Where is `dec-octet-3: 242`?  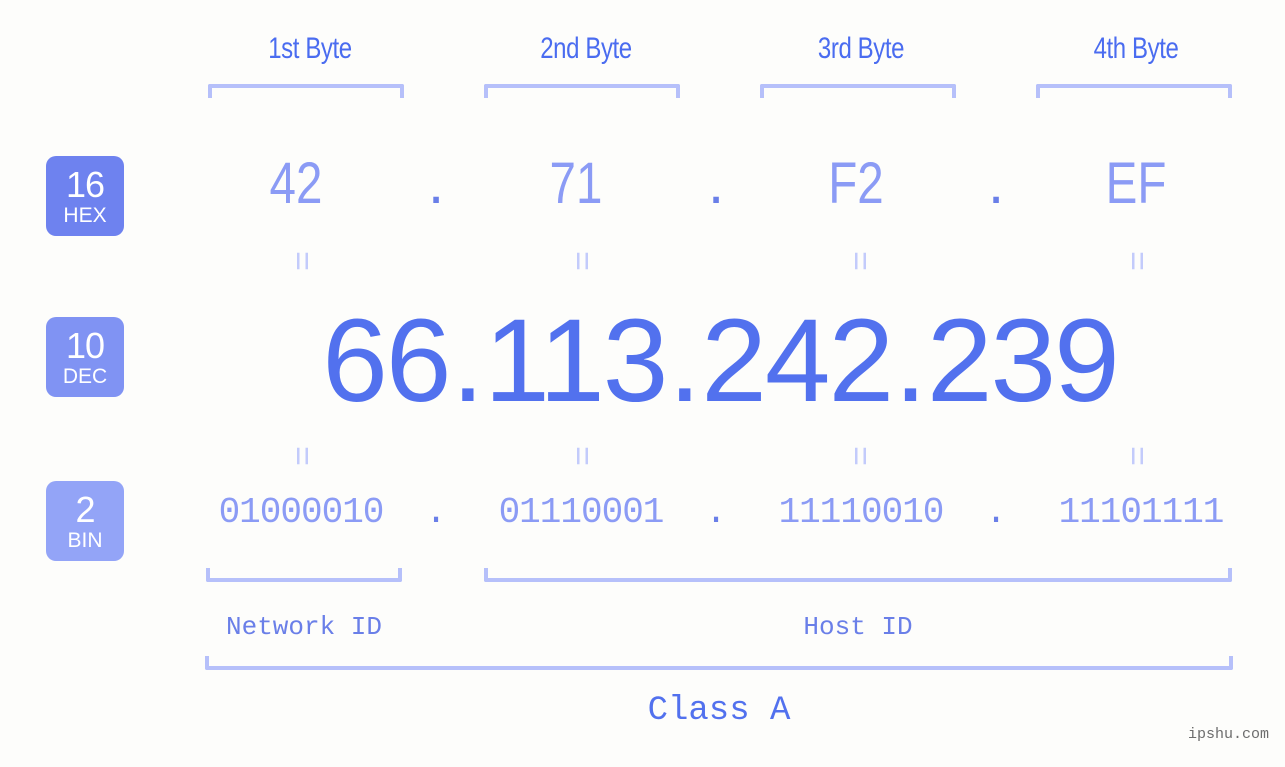
dec-octet-3: 242 is located at coordinates (797, 361).